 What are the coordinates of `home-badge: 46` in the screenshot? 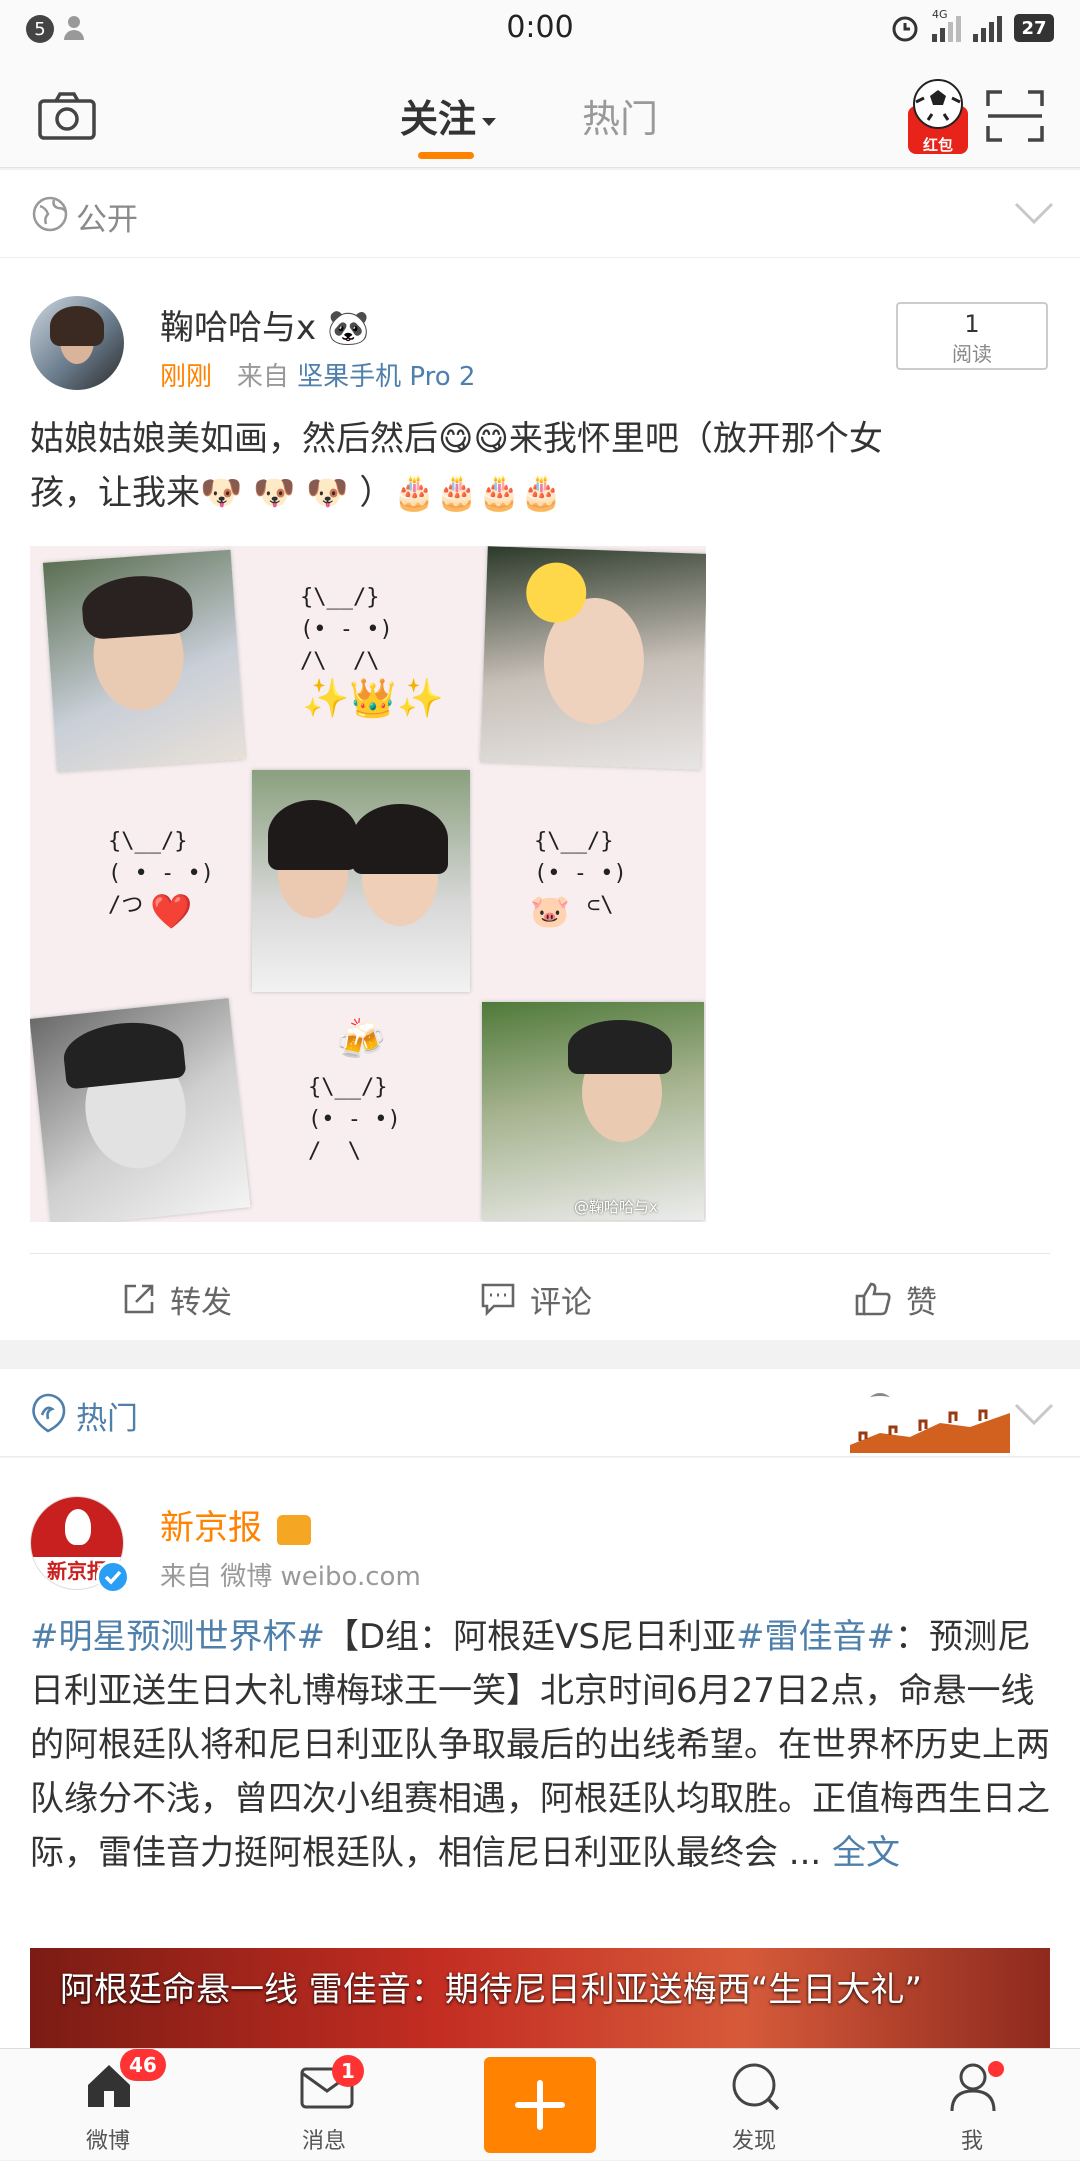 It's located at (143, 2065).